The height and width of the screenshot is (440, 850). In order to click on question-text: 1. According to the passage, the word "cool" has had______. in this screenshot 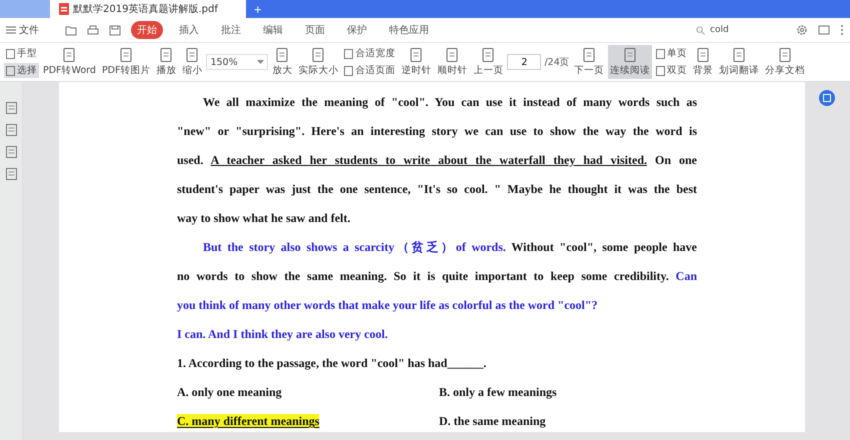, I will do `click(332, 363)`.